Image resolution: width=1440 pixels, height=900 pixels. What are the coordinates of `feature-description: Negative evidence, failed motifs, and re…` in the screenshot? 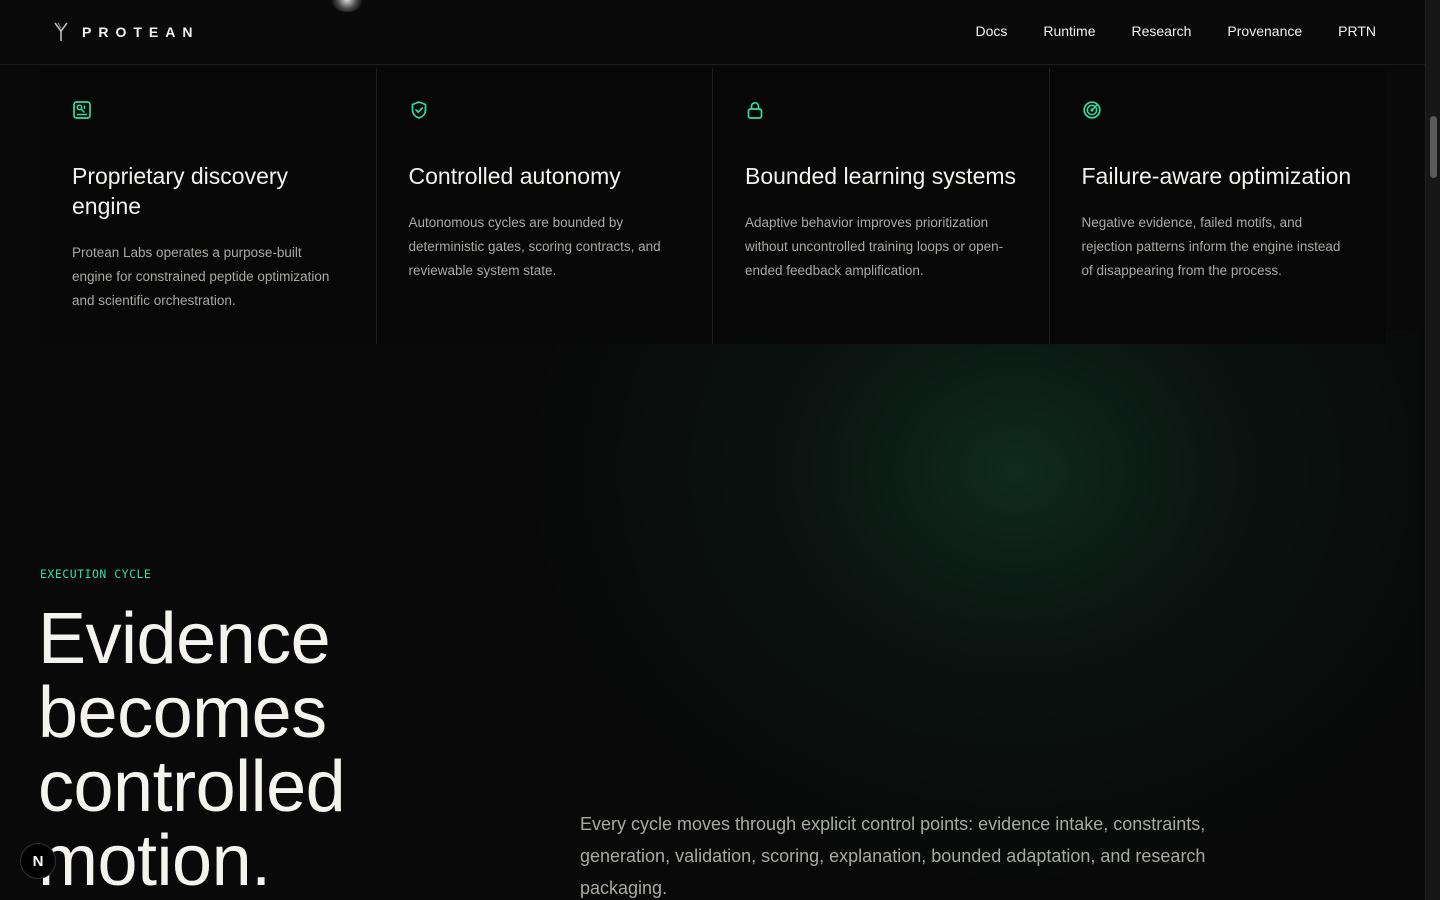 It's located at (1211, 246).